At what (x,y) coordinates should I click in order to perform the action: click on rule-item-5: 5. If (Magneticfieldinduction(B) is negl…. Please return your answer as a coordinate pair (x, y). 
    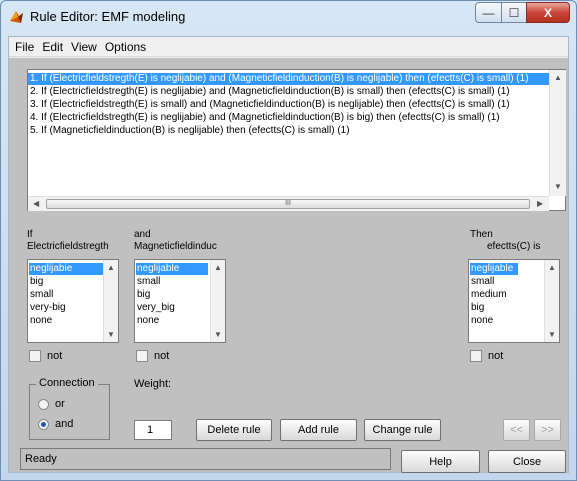
    Looking at the image, I should click on (190, 131).